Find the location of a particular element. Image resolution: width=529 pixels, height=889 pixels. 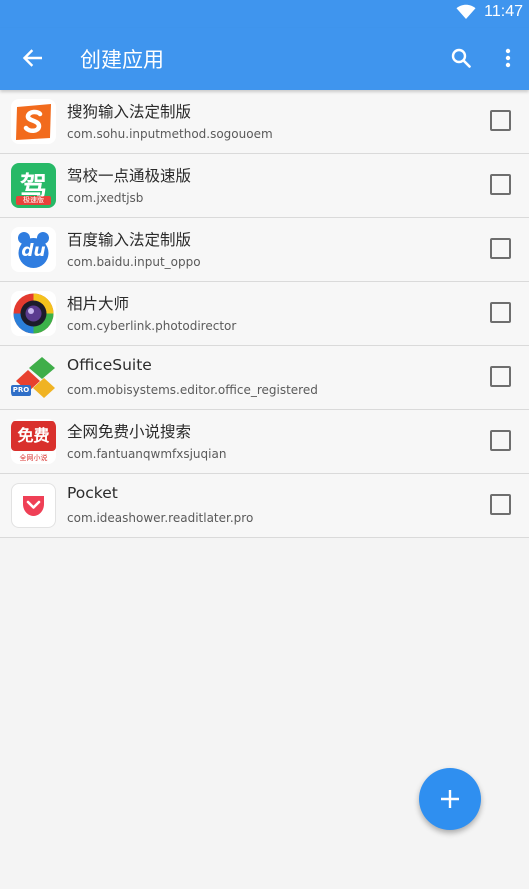

package-name: com.baidu.input_oppo is located at coordinates (134, 262).